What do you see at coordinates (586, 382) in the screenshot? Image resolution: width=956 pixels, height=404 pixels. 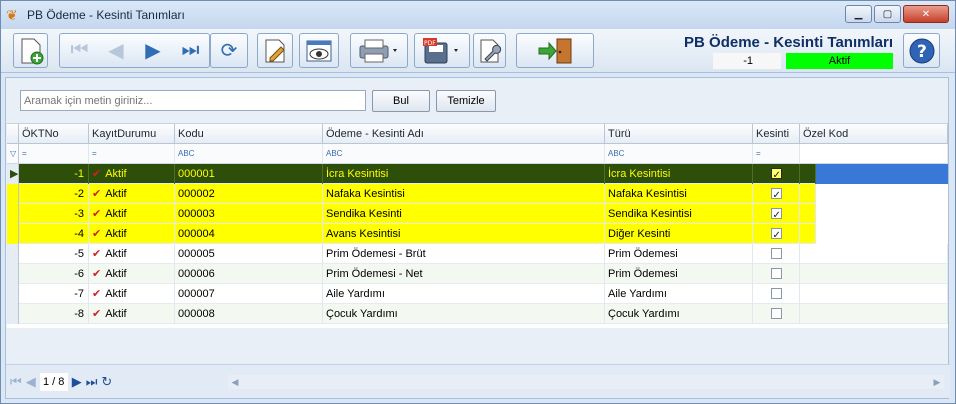 I see `horizontal-scrollbar: ◀ ▶` at bounding box center [586, 382].